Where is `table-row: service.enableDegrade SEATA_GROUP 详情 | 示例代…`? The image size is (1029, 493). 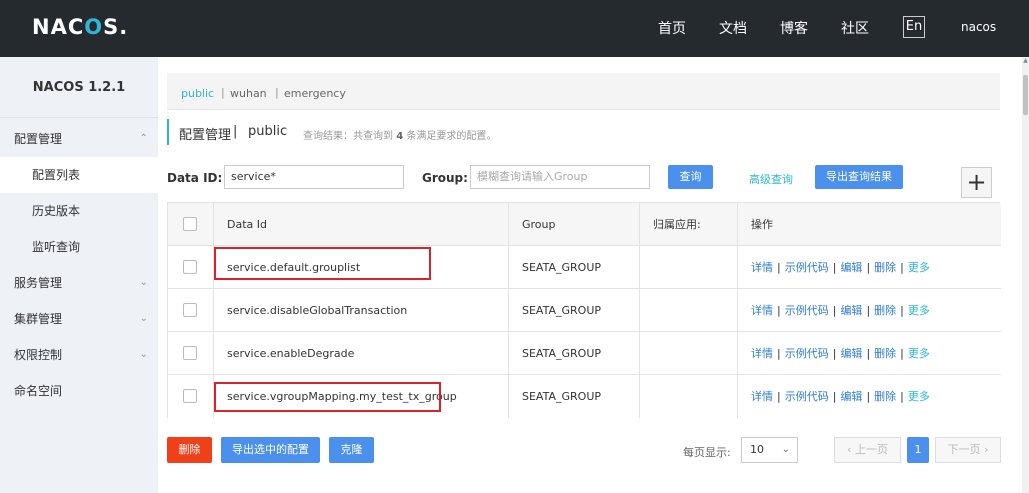
table-row: service.enableDegrade SEATA_GROUP 详情 | 示例代… is located at coordinates (584, 353).